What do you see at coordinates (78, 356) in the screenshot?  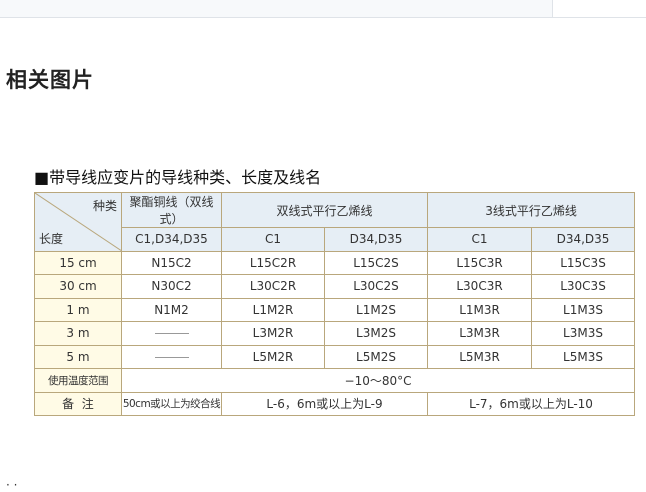 I see `length-cell: 5 m` at bounding box center [78, 356].